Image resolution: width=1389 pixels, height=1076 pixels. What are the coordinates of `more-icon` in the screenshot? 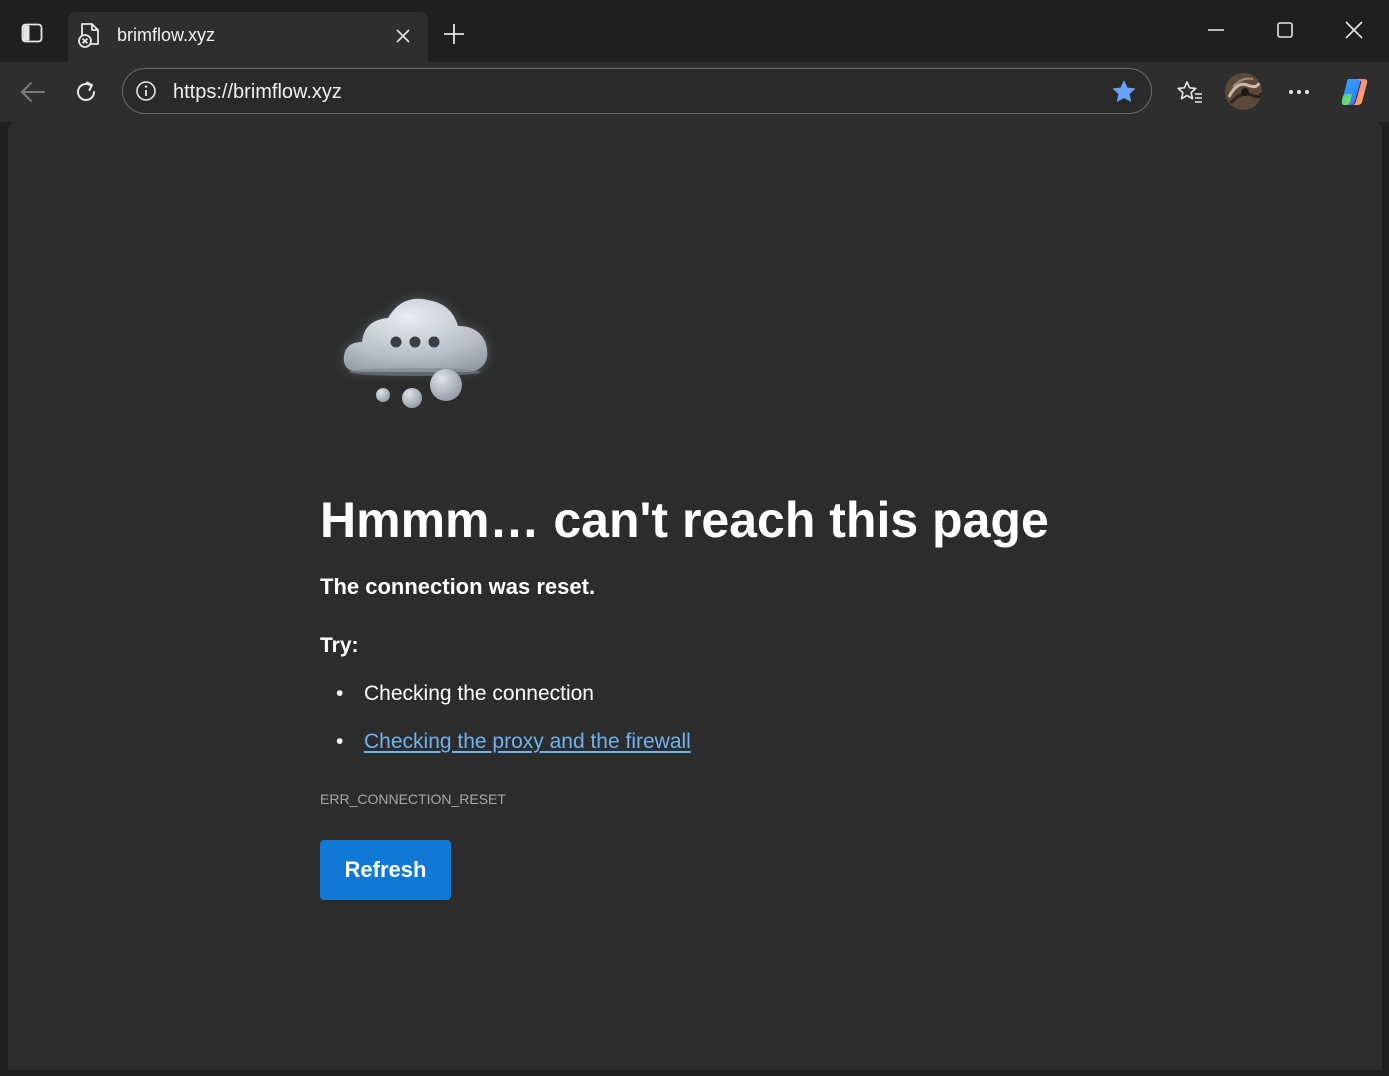 It's located at (1299, 92).